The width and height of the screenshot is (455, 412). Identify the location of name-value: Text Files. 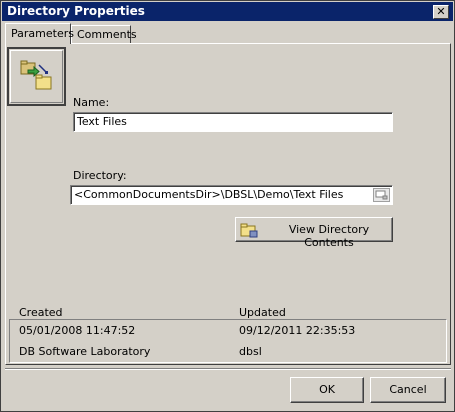
(102, 121).